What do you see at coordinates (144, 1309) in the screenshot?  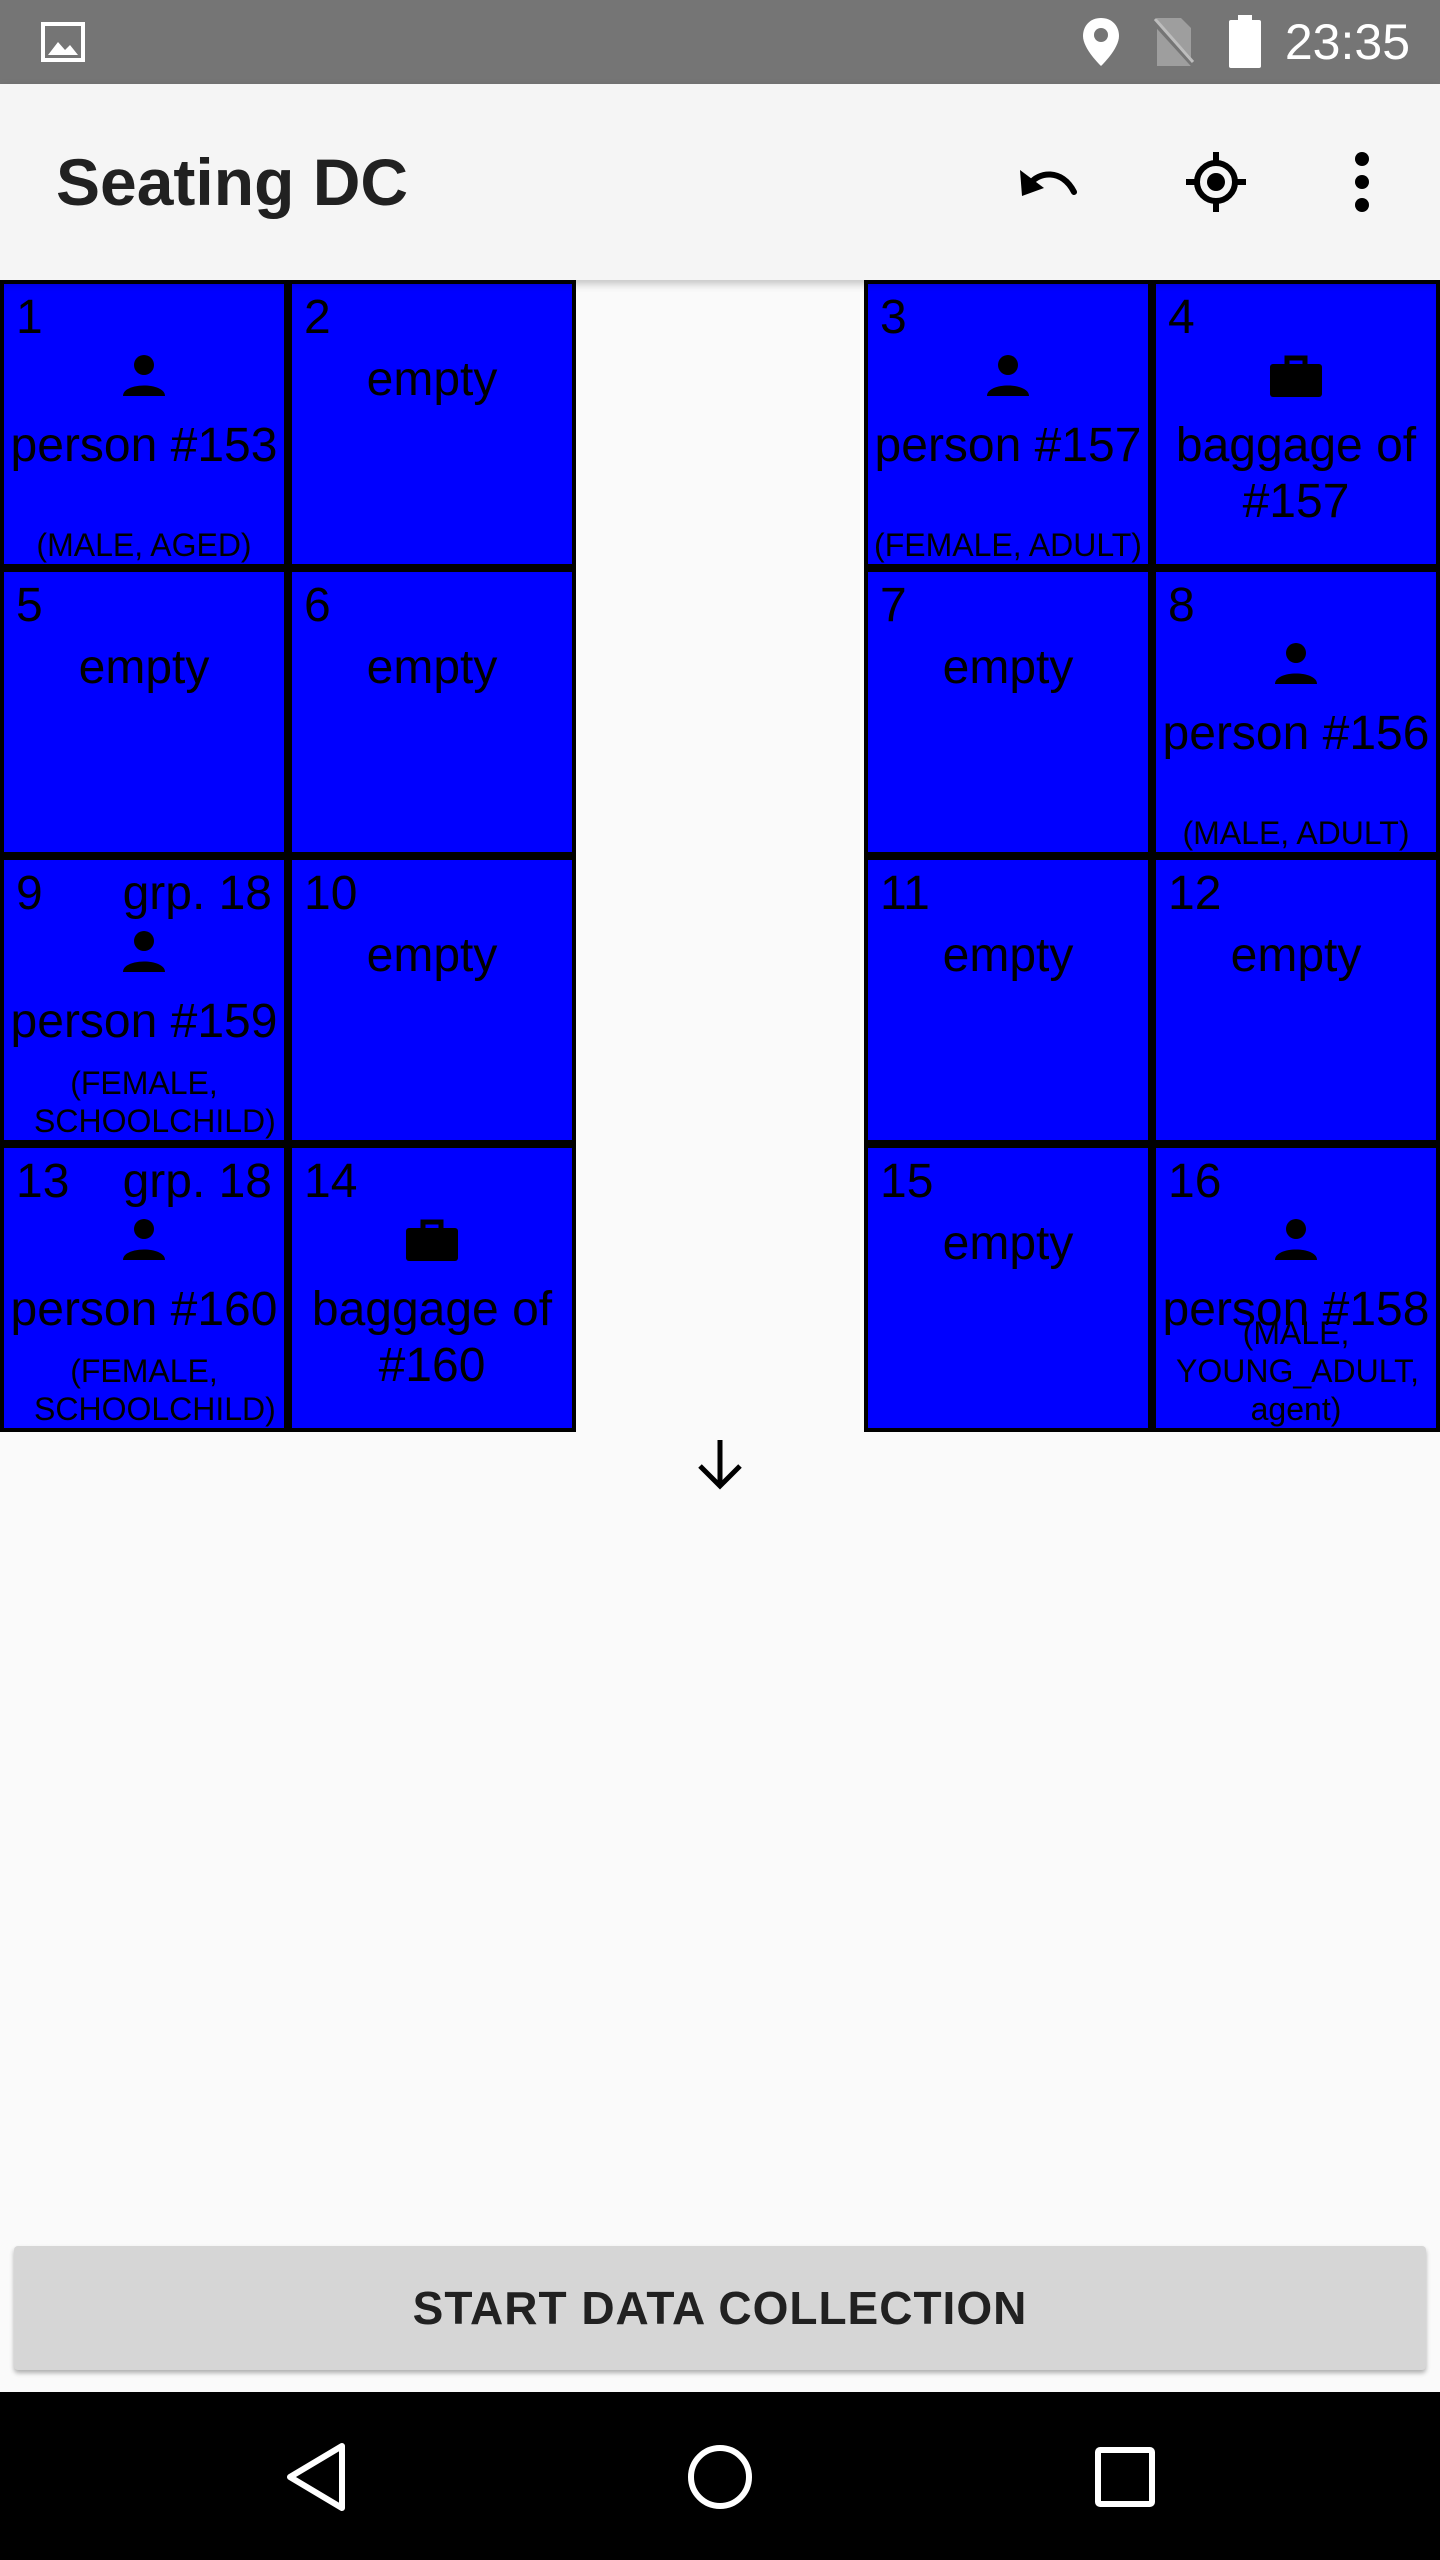 I see `seat-label: person #160` at bounding box center [144, 1309].